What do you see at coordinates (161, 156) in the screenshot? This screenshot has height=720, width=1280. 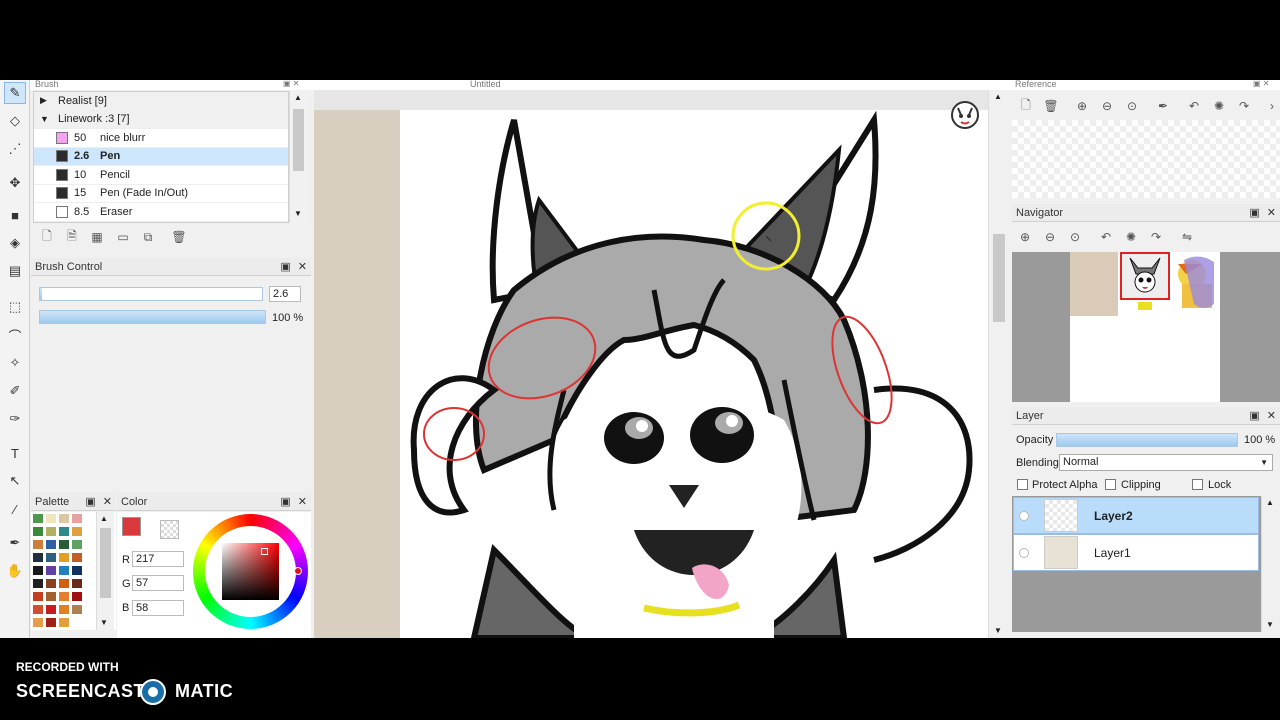 I see `brush-item-pen: 2.6 Pen` at bounding box center [161, 156].